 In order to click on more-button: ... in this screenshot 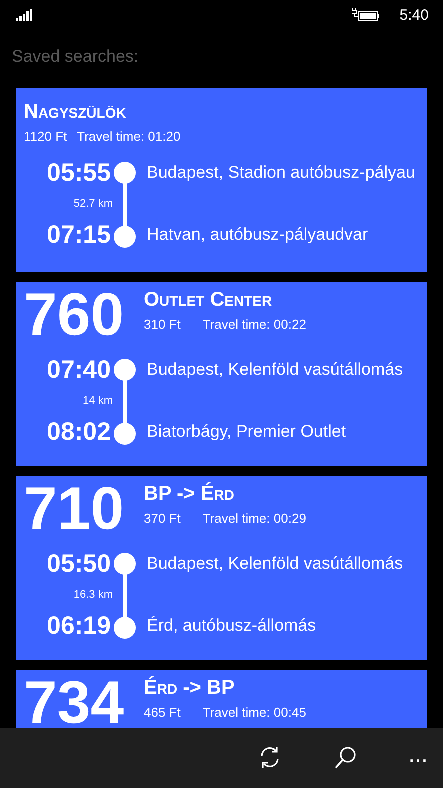, I will do `click(419, 758)`.